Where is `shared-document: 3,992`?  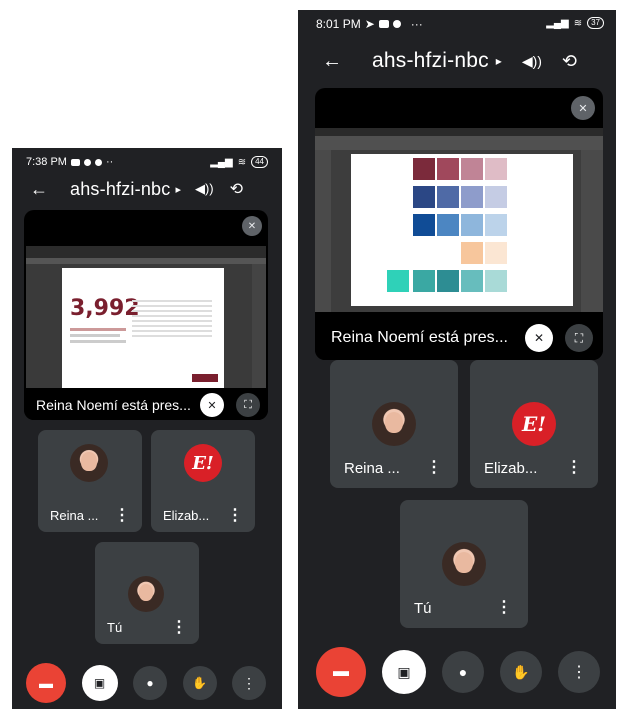
shared-document: 3,992 is located at coordinates (143, 328).